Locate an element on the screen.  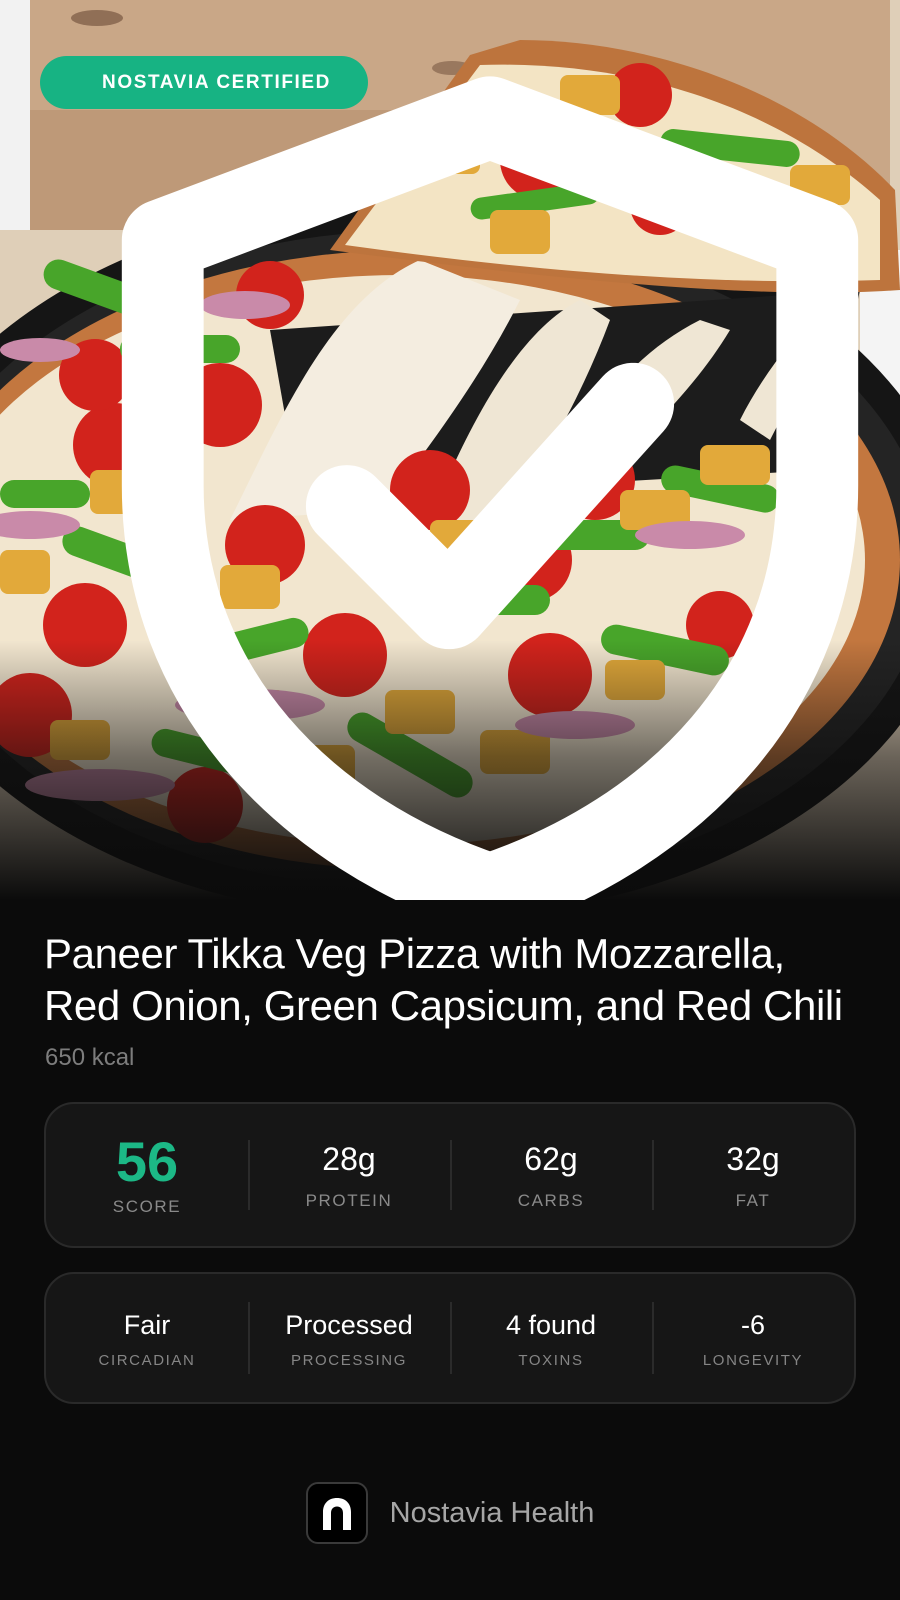
protein-label: PROTEIN is located at coordinates (349, 1200).